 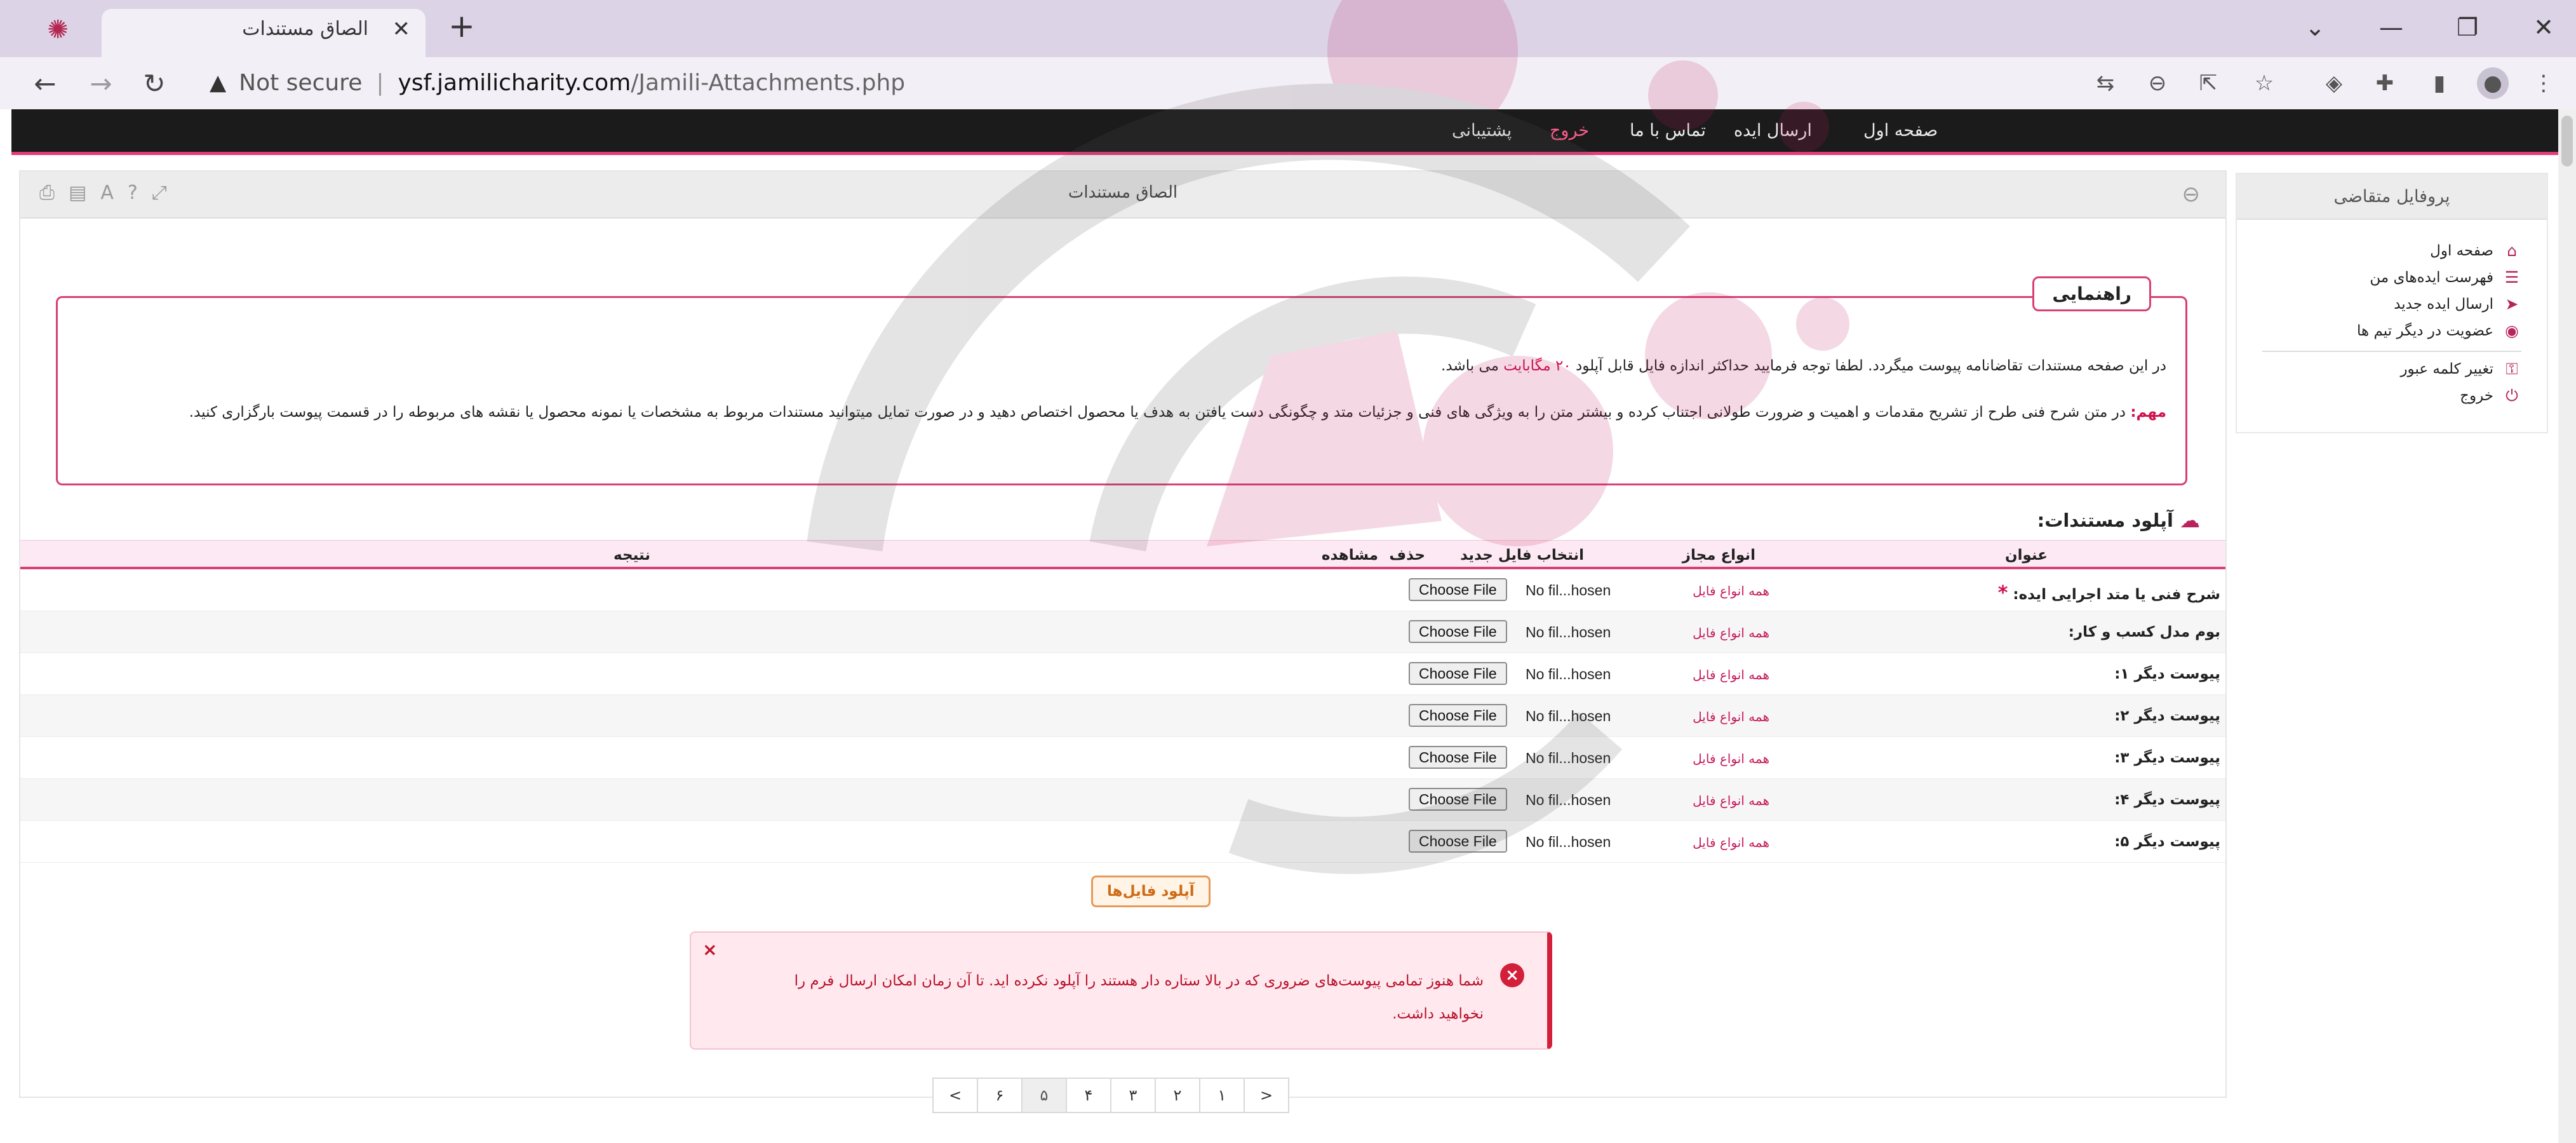 I want to click on sidebar-item-home: ⌂ صفحه اول, so click(x=2475, y=250).